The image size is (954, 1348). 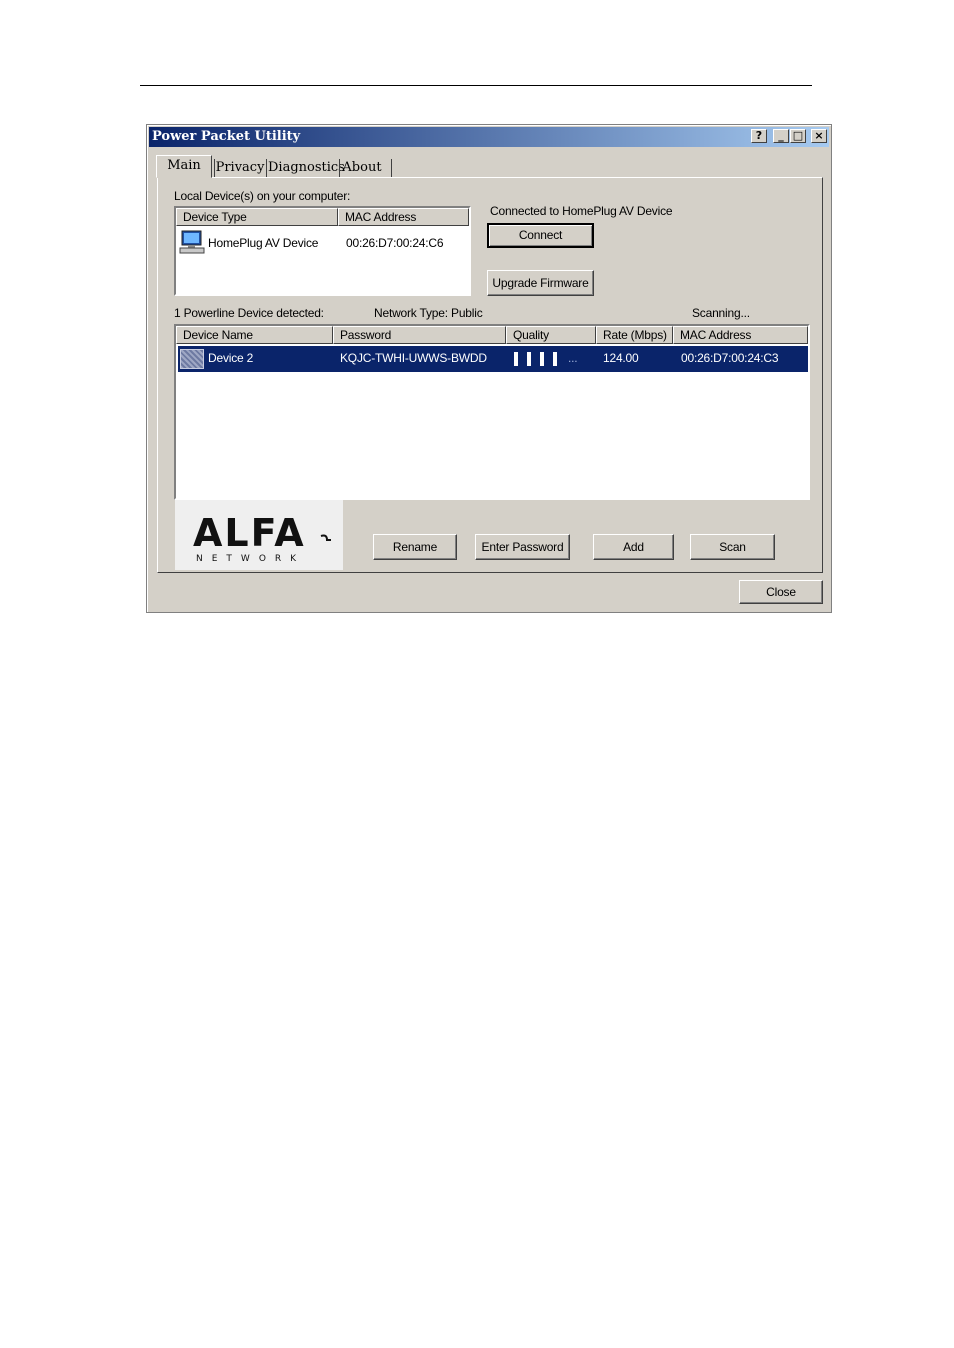 I want to click on svg-text: ALFA, so click(x=249, y=533).